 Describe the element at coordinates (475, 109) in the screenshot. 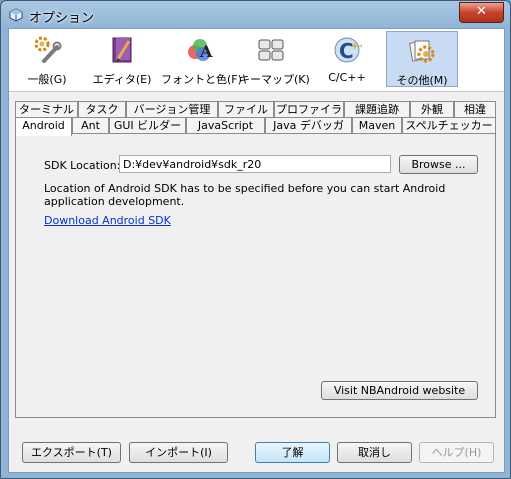

I see `tab-diff: 相違` at that location.